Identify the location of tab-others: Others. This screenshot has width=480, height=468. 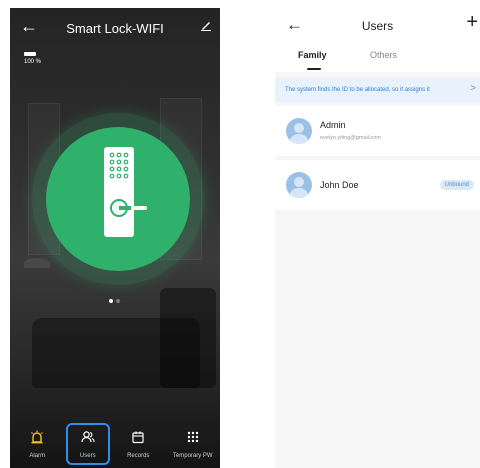
(383, 55).